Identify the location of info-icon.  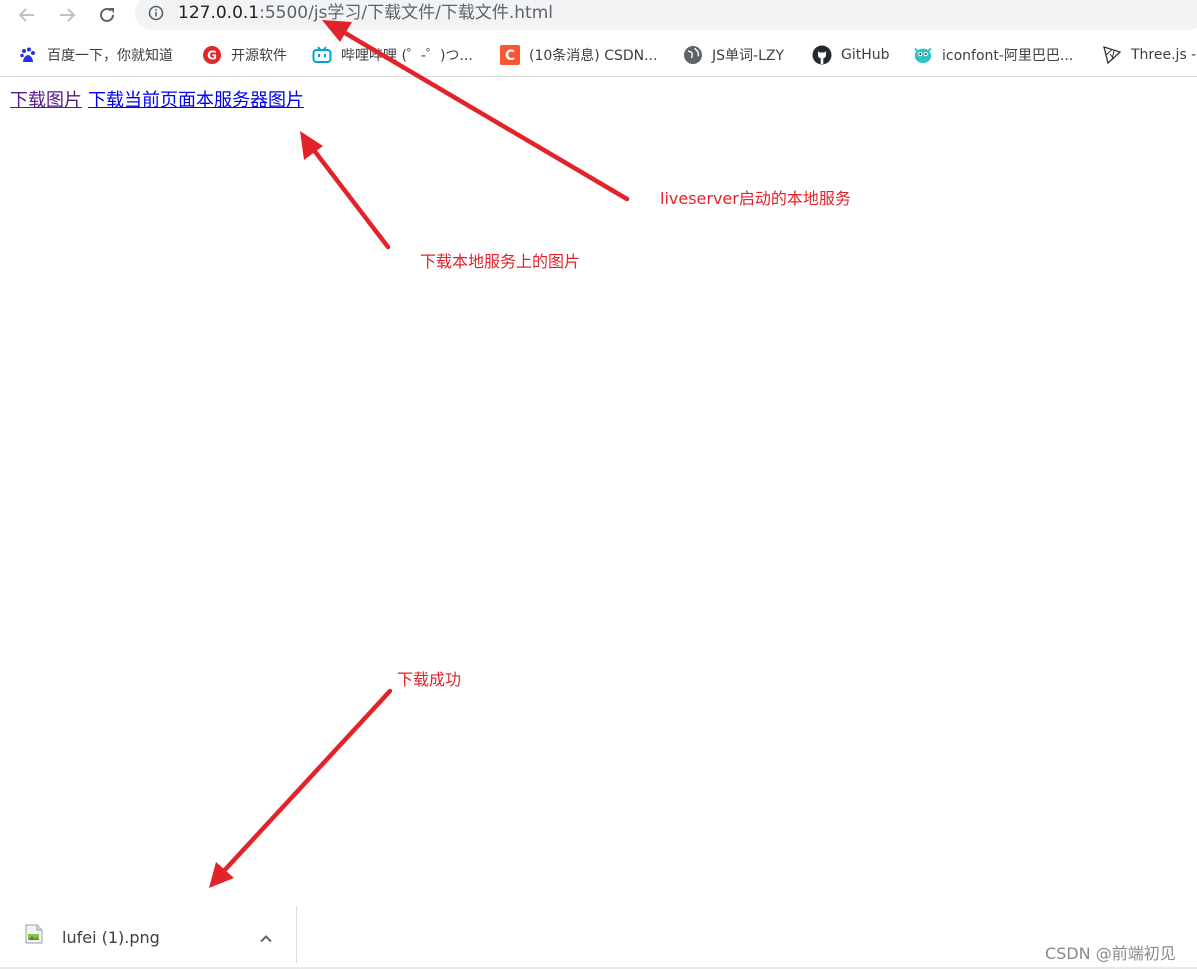
(156, 13).